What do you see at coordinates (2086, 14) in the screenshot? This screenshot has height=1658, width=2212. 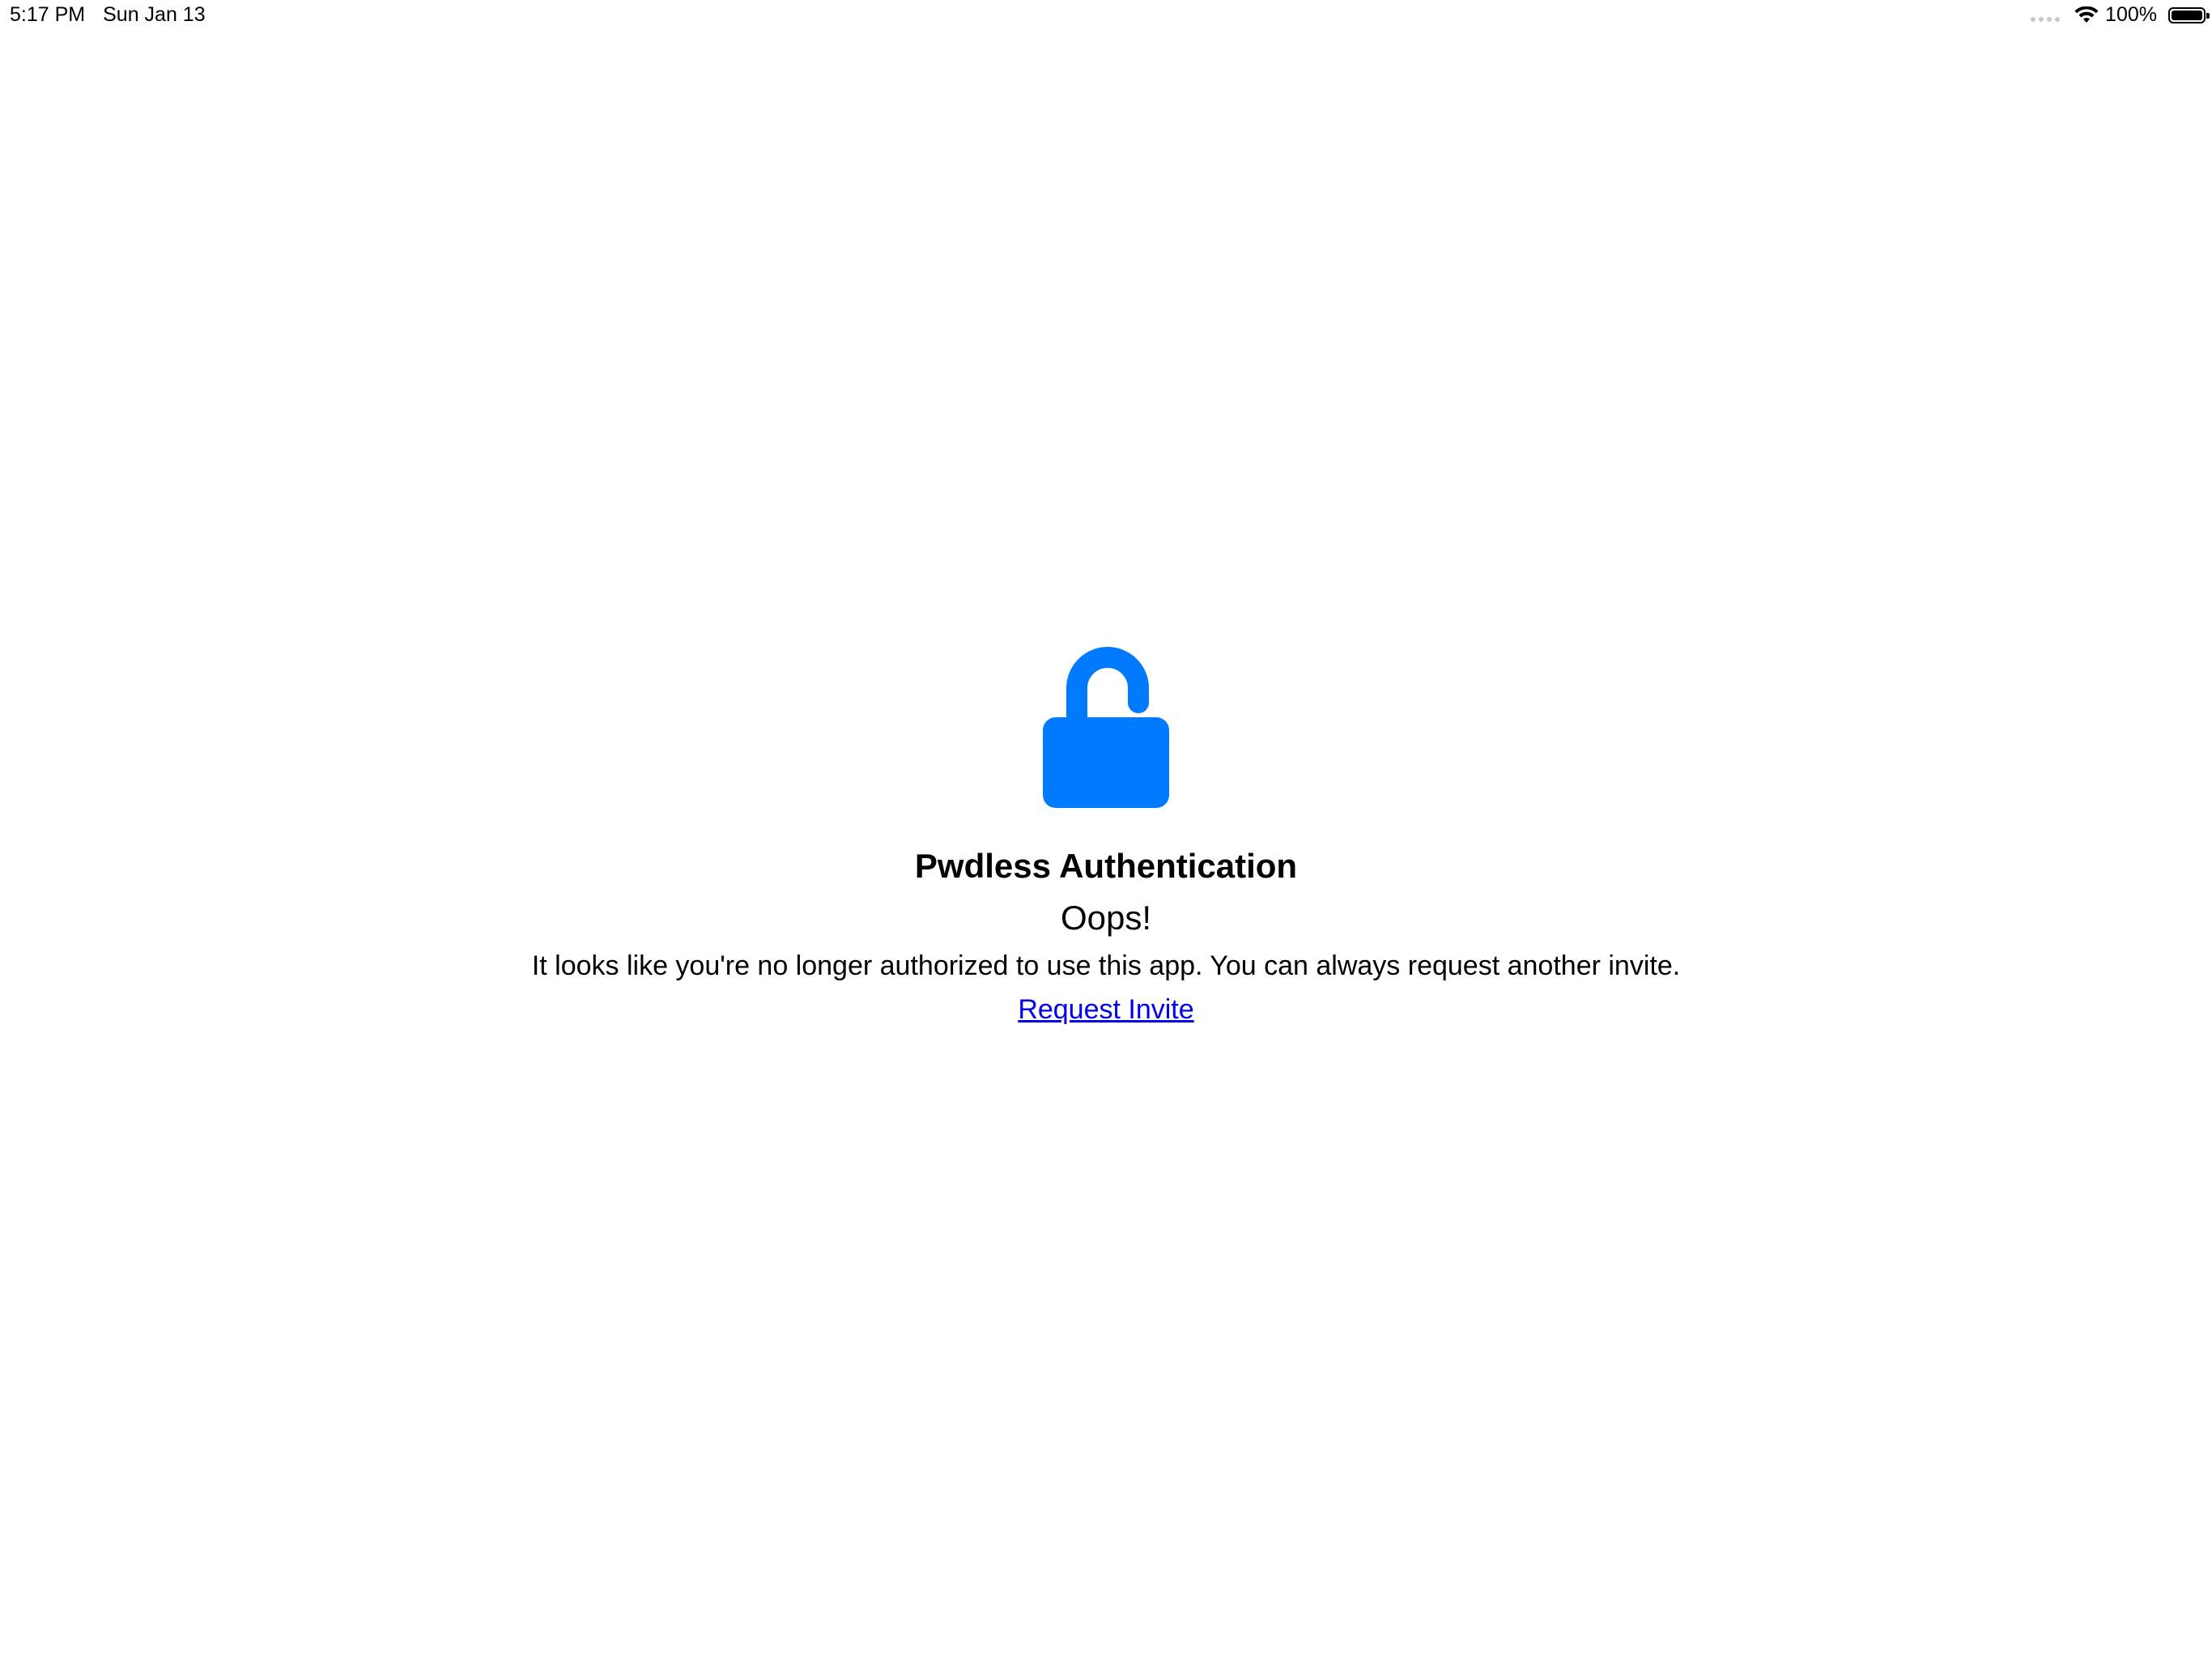 I see `wifi-icon` at bounding box center [2086, 14].